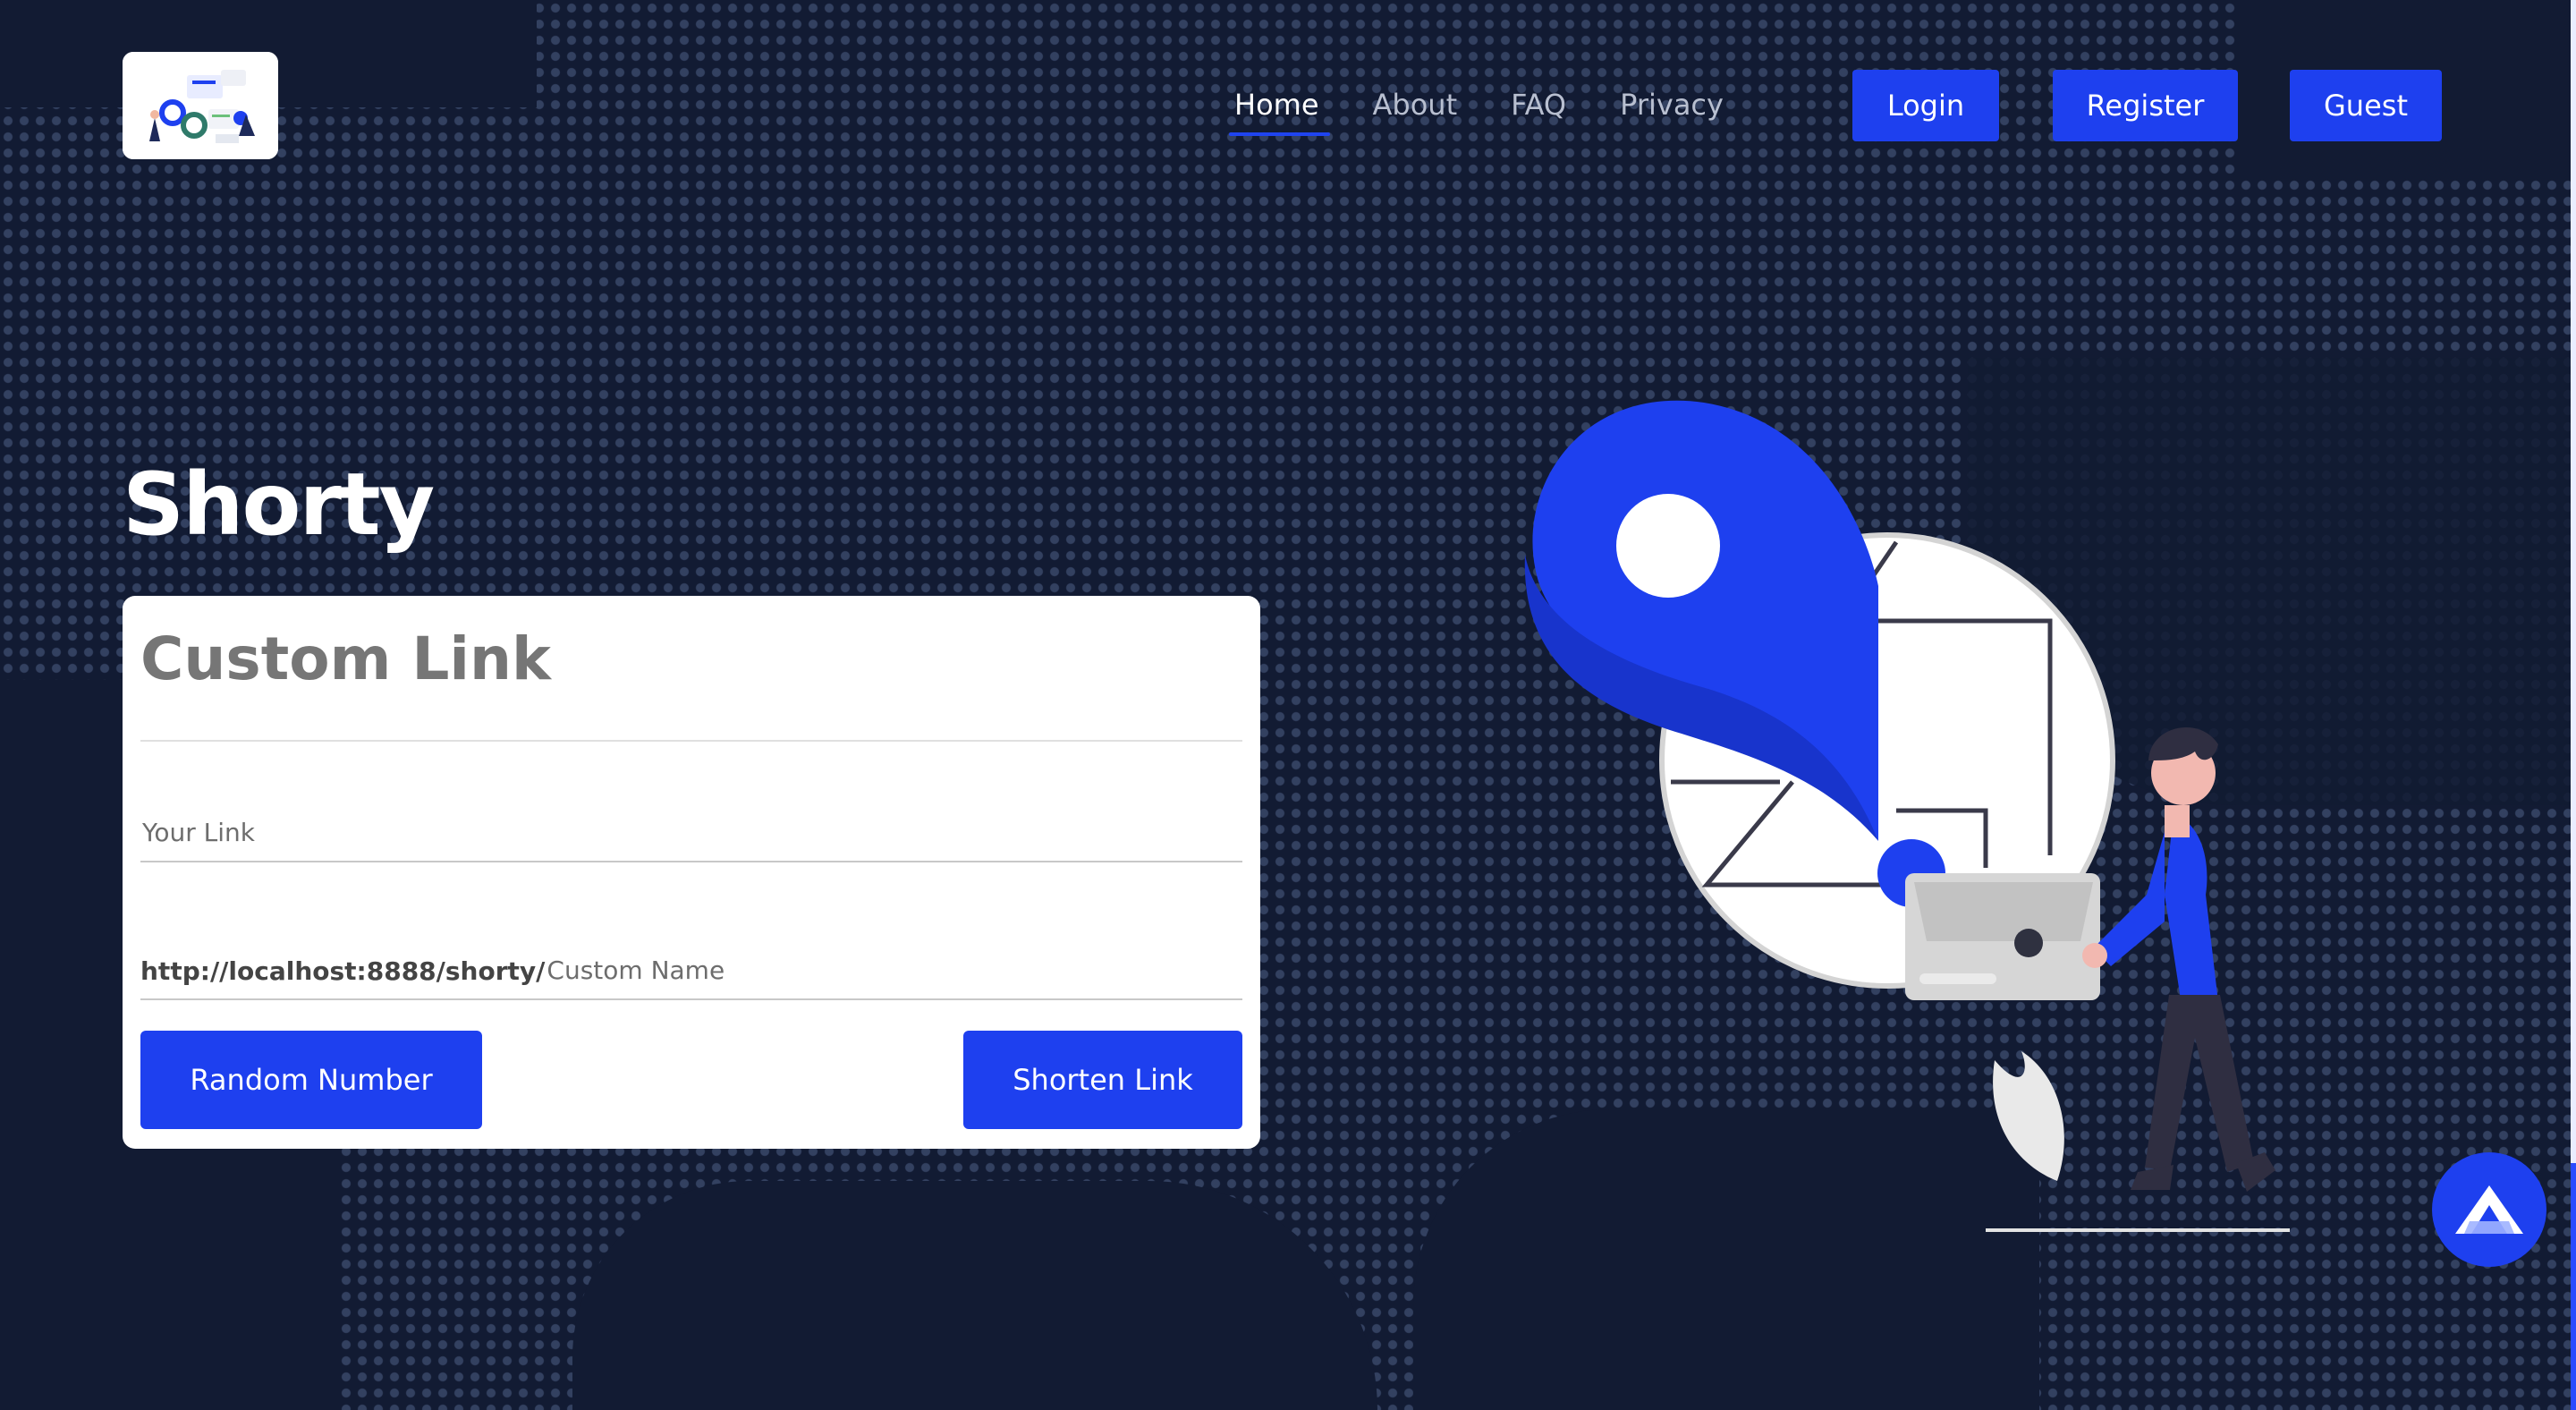 The height and width of the screenshot is (1410, 2576). I want to click on scrollbar-thumb, so click(2573, 581).